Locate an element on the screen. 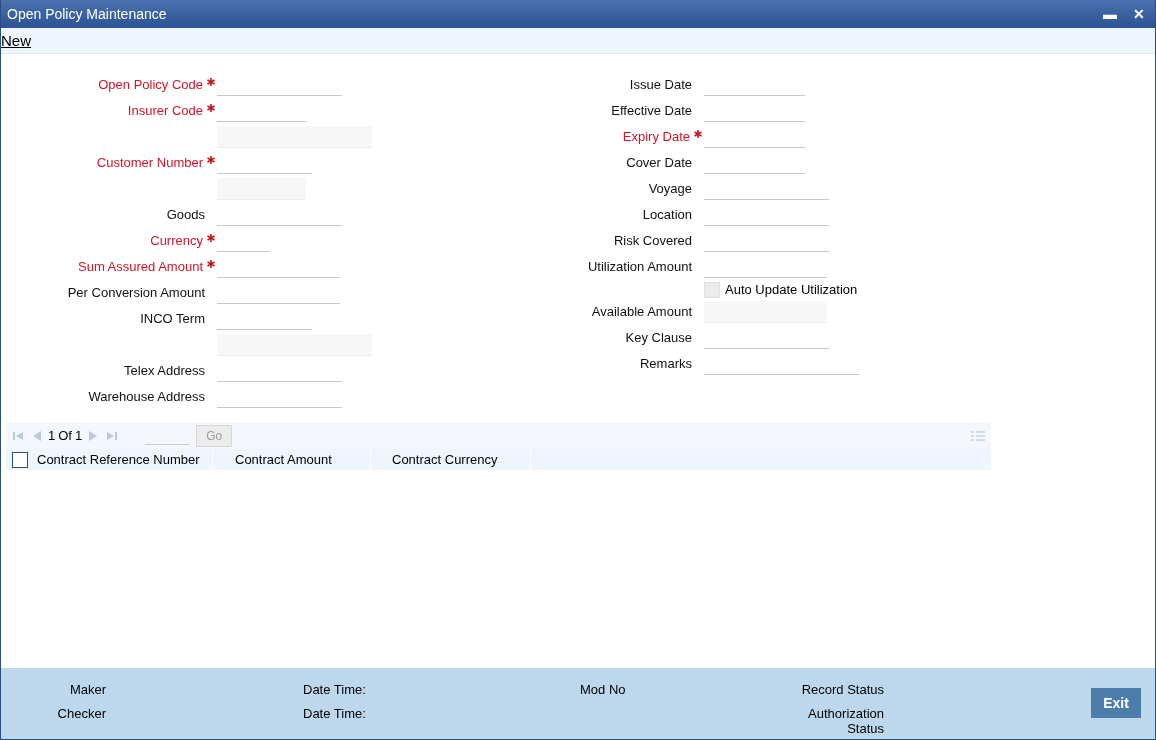 This screenshot has height=740, width=1156. window-title: Open Policy Maintenance is located at coordinates (87, 14).